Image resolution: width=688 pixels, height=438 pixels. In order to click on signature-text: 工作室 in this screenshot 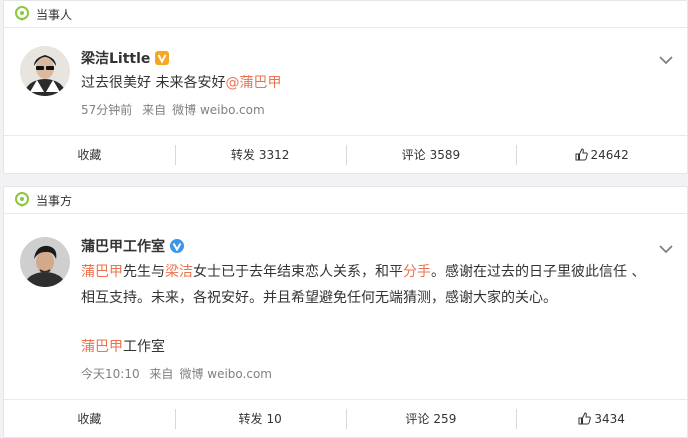, I will do `click(144, 347)`.